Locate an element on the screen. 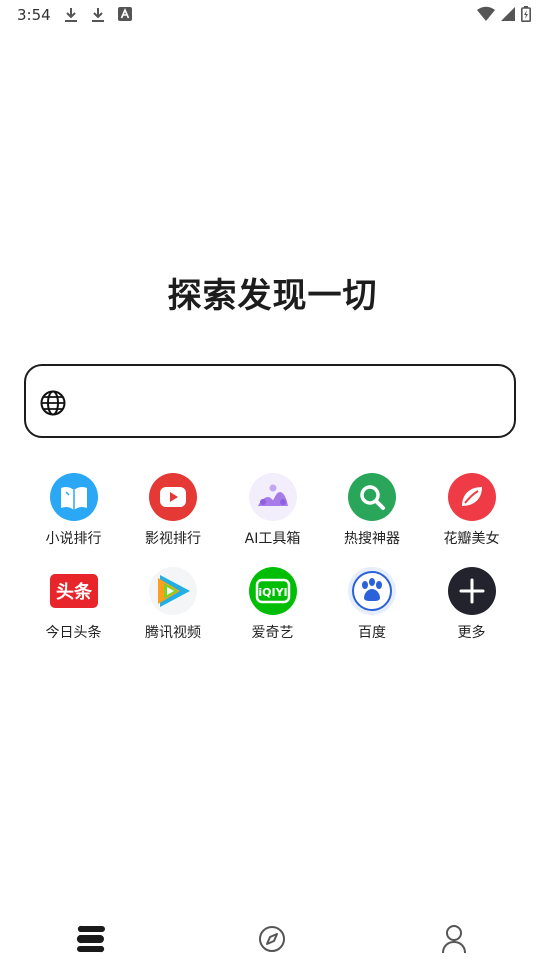 The width and height of the screenshot is (545, 970). shortcut-petal-beauty: 花瓣美女 is located at coordinates (471, 510).